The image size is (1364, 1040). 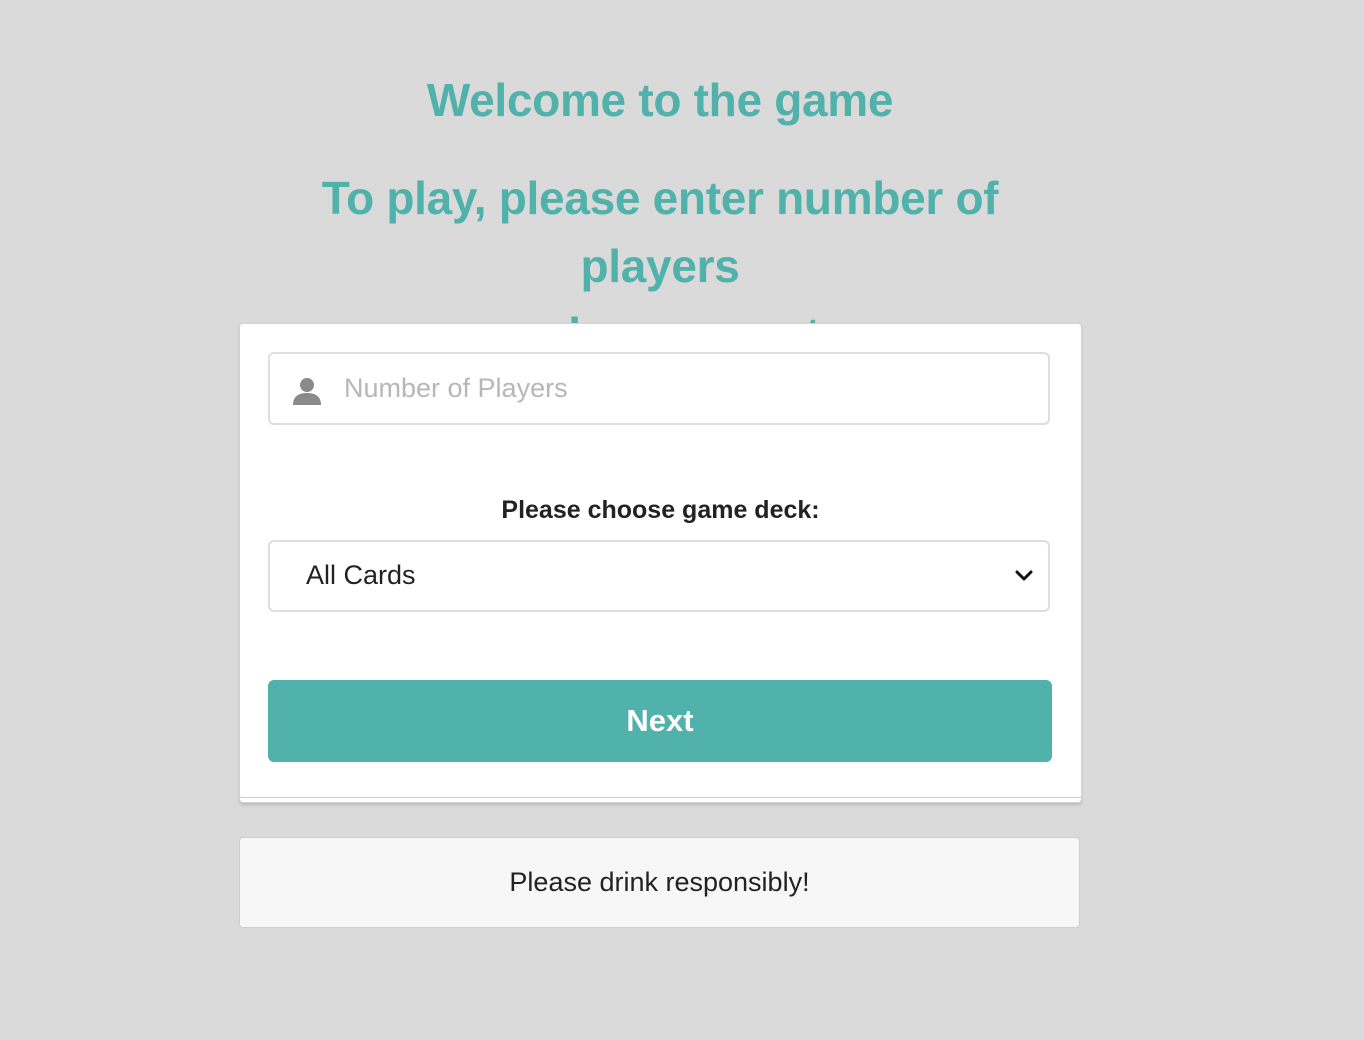 What do you see at coordinates (659, 576) in the screenshot?
I see `deck-select: All Cards` at bounding box center [659, 576].